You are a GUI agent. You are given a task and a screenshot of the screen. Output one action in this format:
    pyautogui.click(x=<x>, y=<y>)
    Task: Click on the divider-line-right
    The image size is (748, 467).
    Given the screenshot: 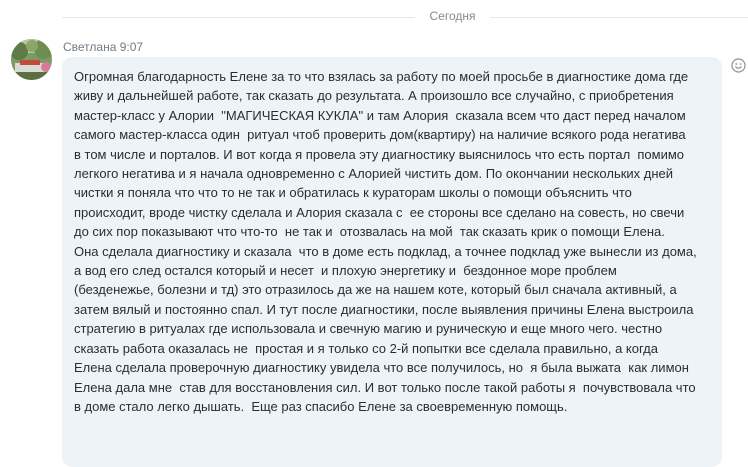 What is the action you would take?
    pyautogui.click(x=619, y=17)
    